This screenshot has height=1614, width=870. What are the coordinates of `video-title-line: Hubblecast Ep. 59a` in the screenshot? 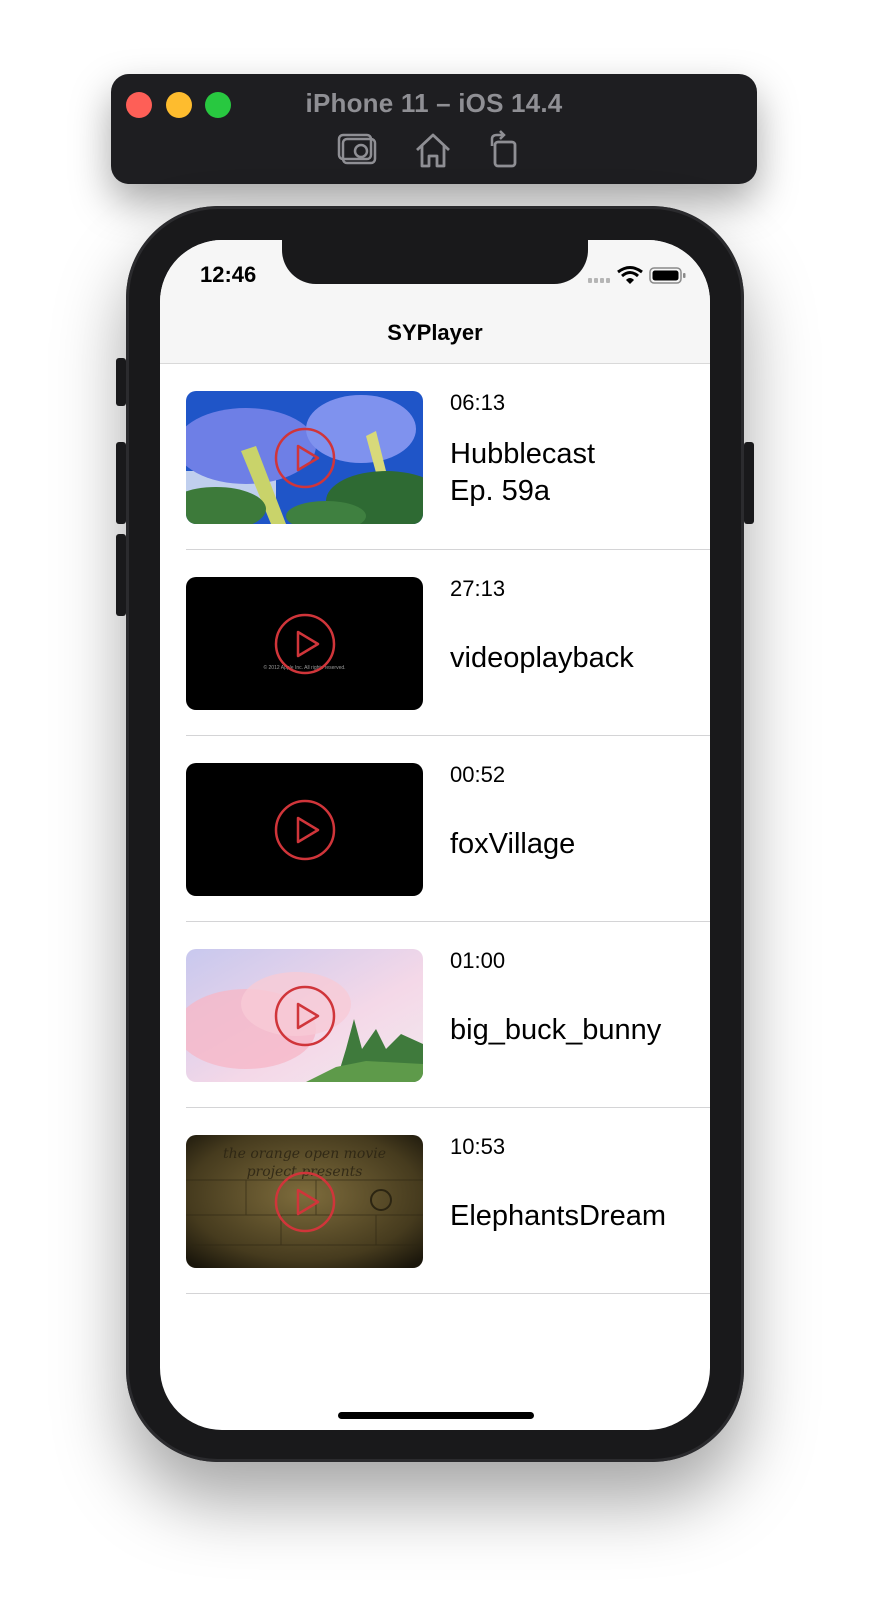 It's located at (523, 472).